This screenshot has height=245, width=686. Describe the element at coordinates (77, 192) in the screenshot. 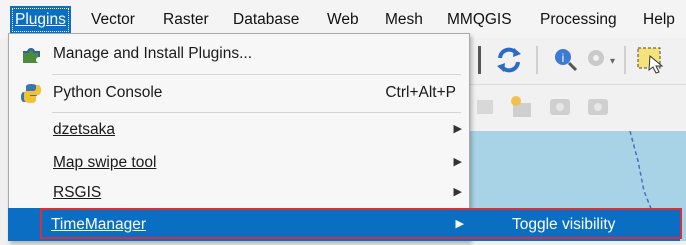

I see `menu-item-label: RSGIS` at that location.